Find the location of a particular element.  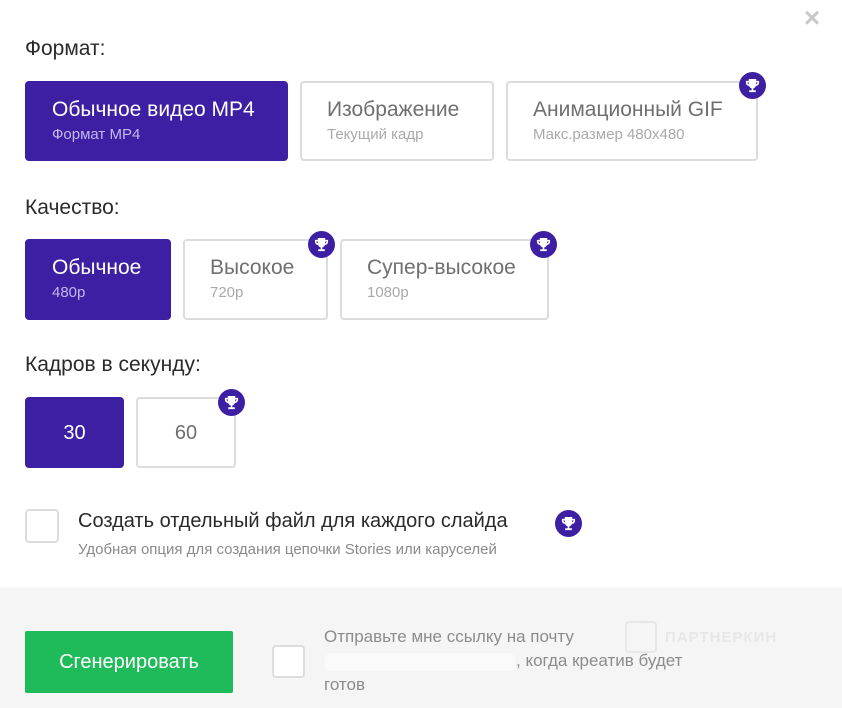

format-option-subtitle: Формат MP4 is located at coordinates (96, 134).